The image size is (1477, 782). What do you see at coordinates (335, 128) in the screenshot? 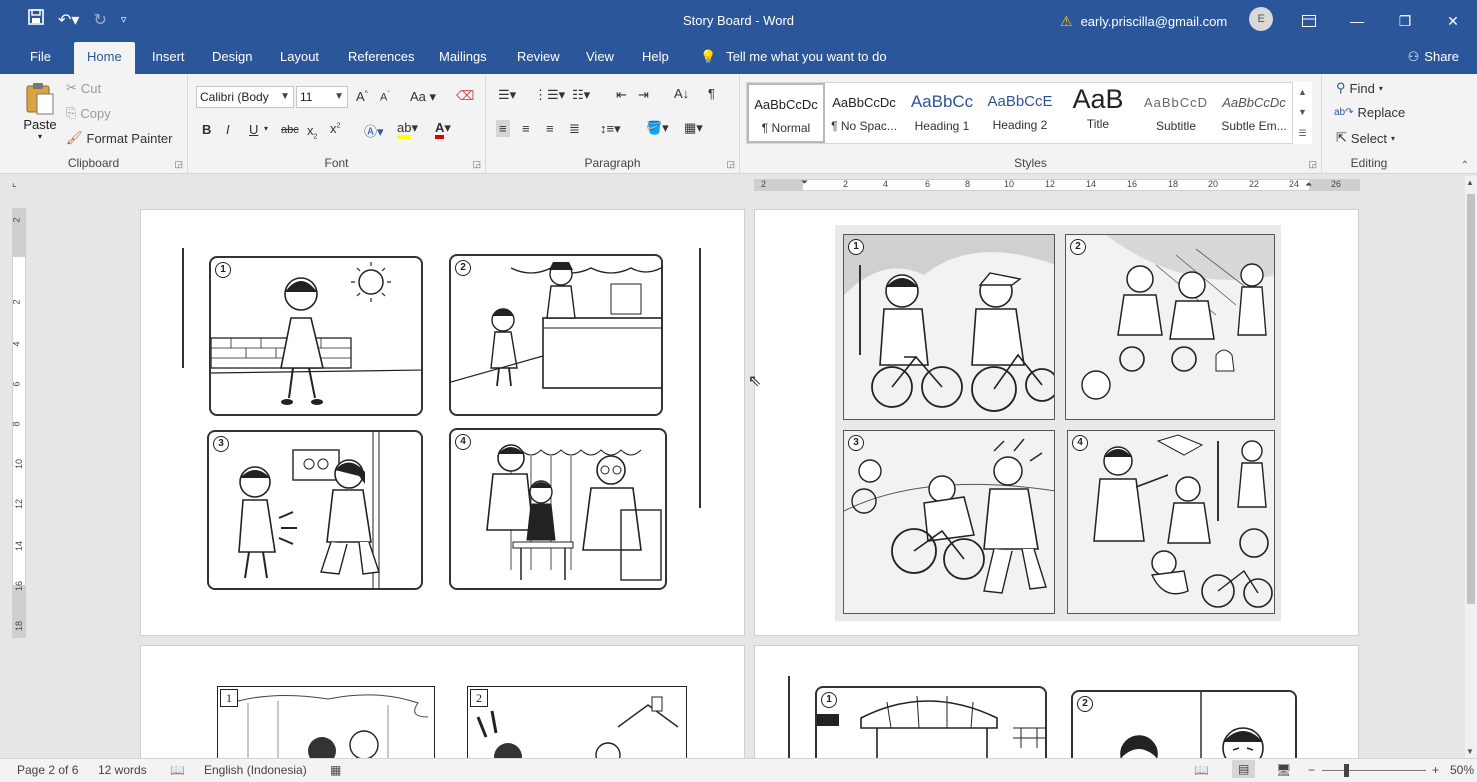
I see `superscript-icon: x2` at bounding box center [335, 128].